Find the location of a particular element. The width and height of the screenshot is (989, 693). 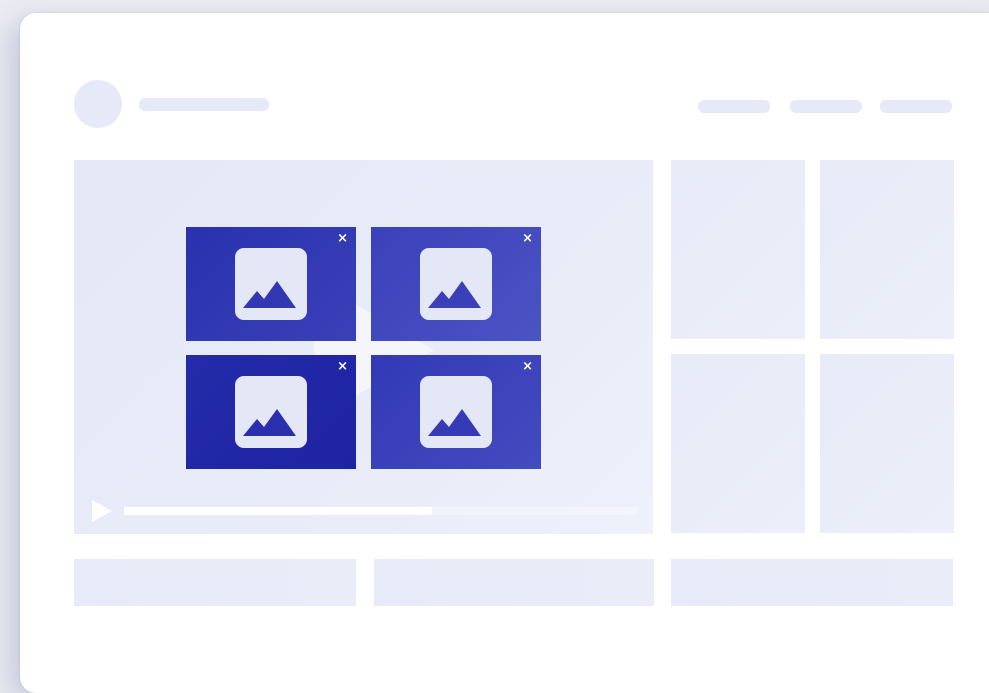

page-title-placeholder is located at coordinates (204, 104).